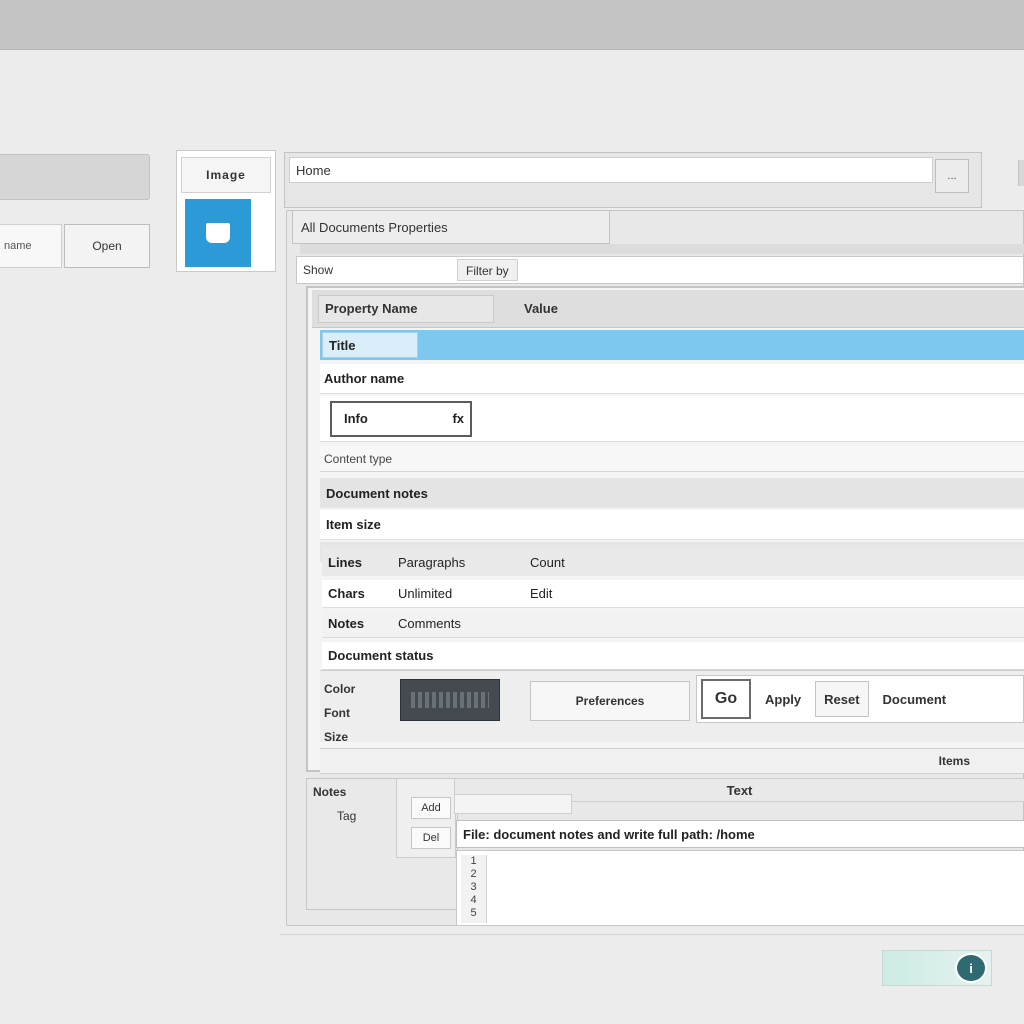 This screenshot has width=1024, height=1024. Describe the element at coordinates (431, 838) in the screenshot. I see `delete-button: Del` at that location.